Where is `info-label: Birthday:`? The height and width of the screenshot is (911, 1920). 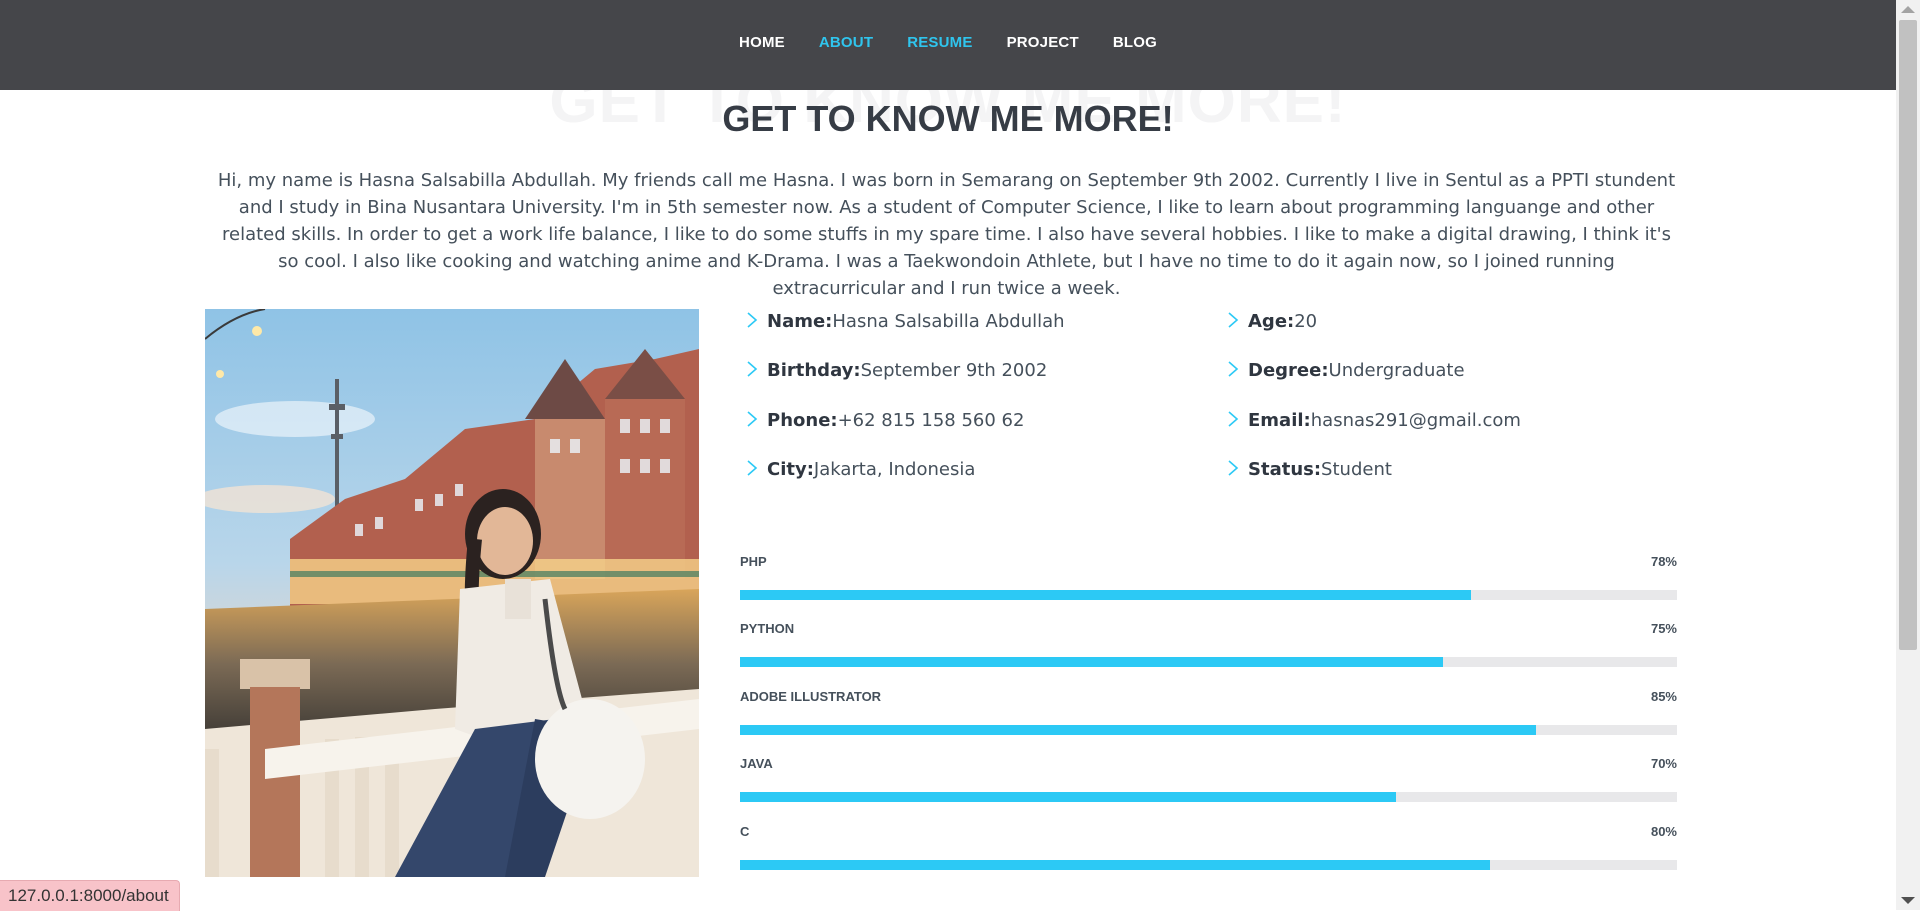
info-label: Birthday: is located at coordinates (814, 370).